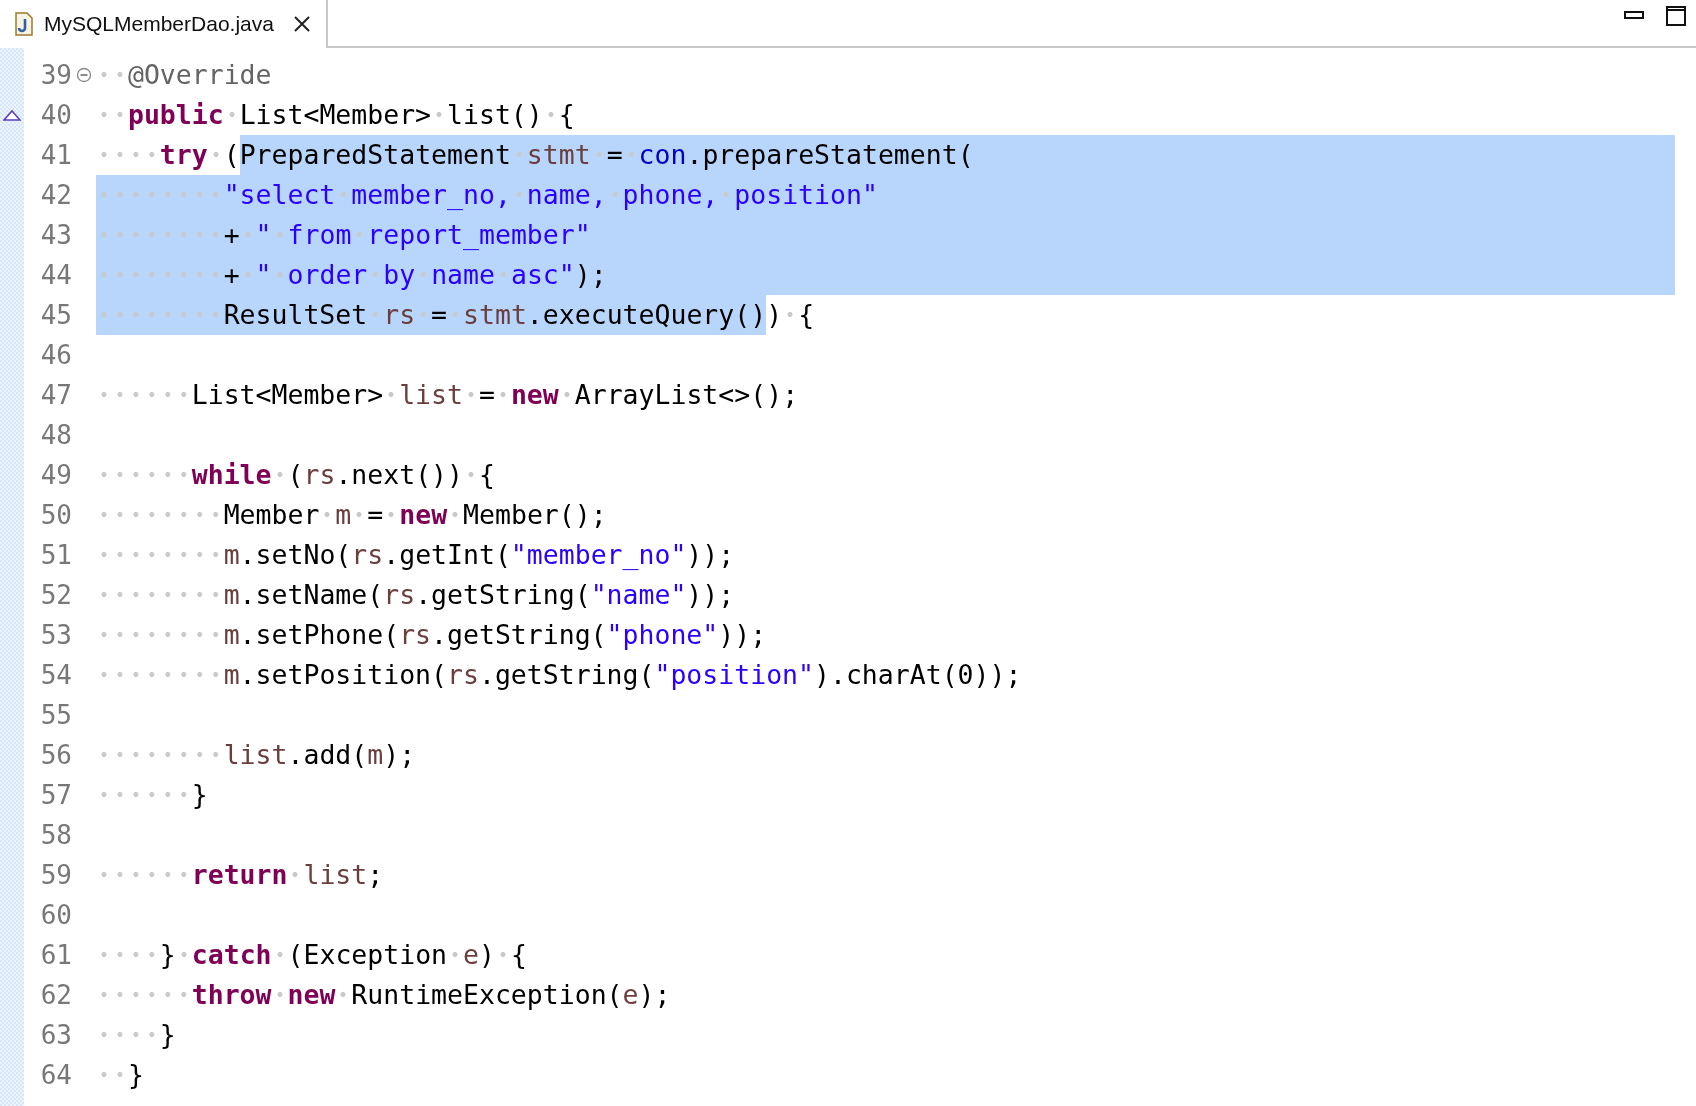 Image resolution: width=1696 pixels, height=1106 pixels. Describe the element at coordinates (55, 155) in the screenshot. I see `line-number: 41` at that location.